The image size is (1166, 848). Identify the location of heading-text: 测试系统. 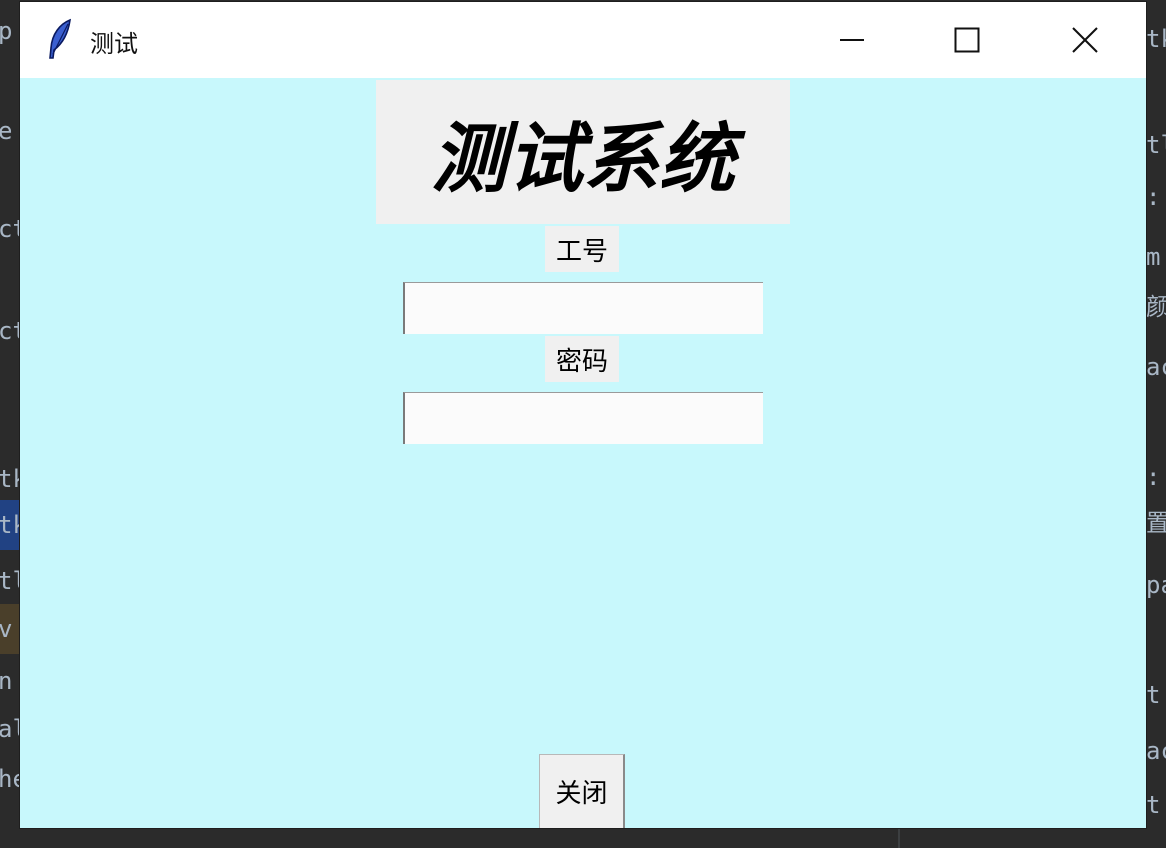
(583, 158).